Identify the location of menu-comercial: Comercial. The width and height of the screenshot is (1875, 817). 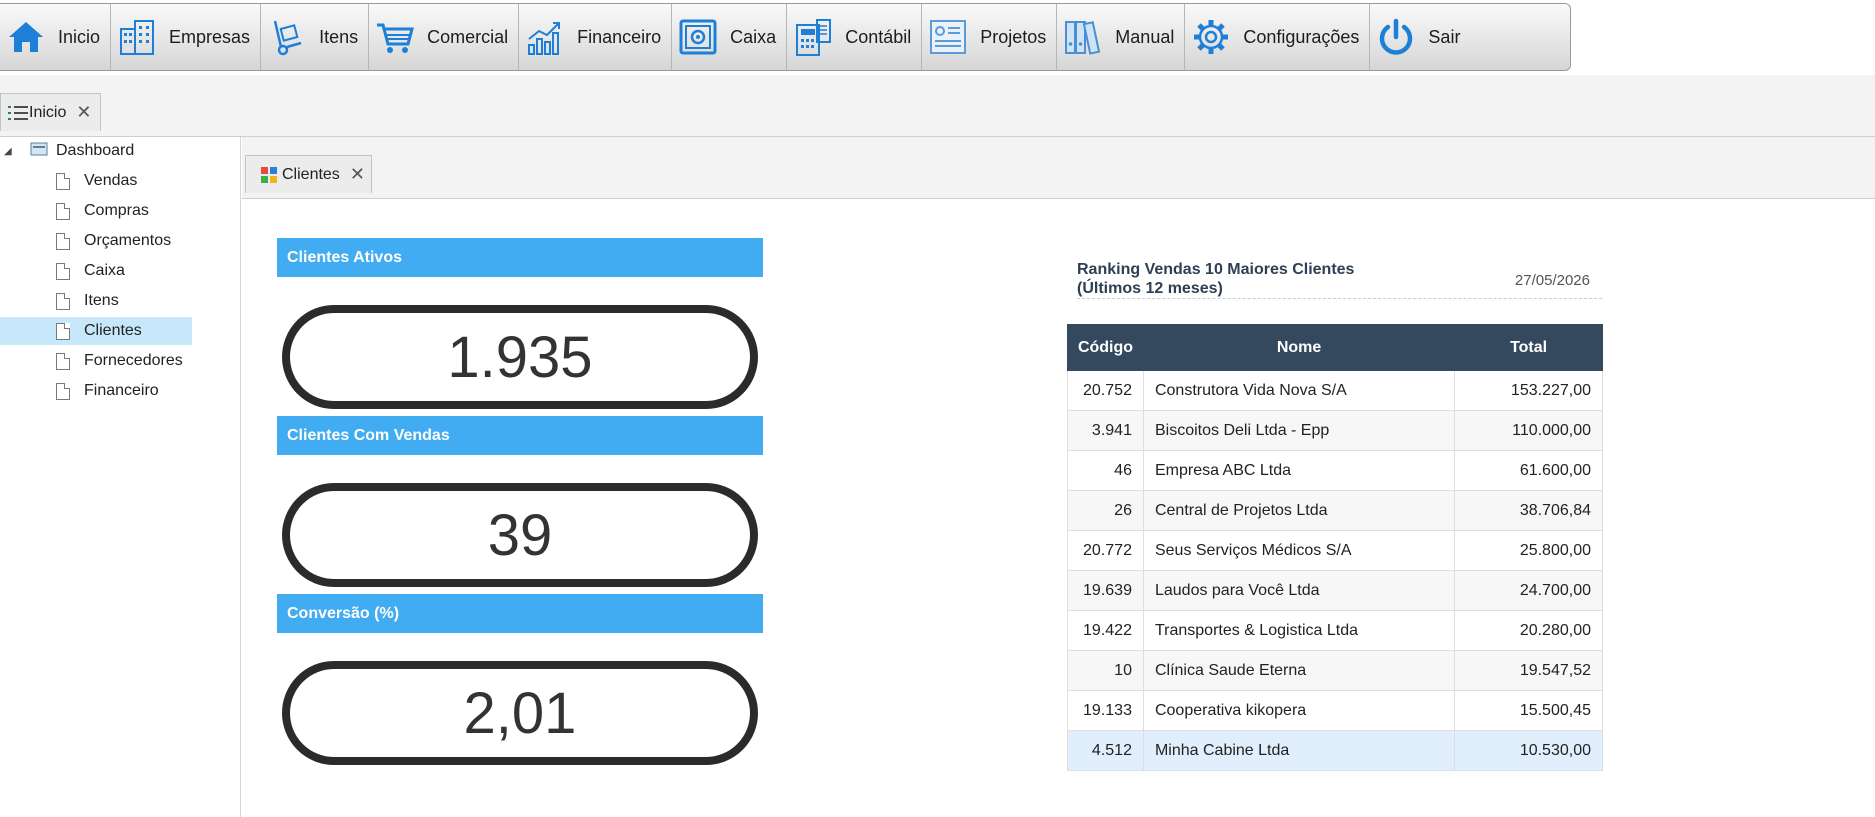
(444, 37).